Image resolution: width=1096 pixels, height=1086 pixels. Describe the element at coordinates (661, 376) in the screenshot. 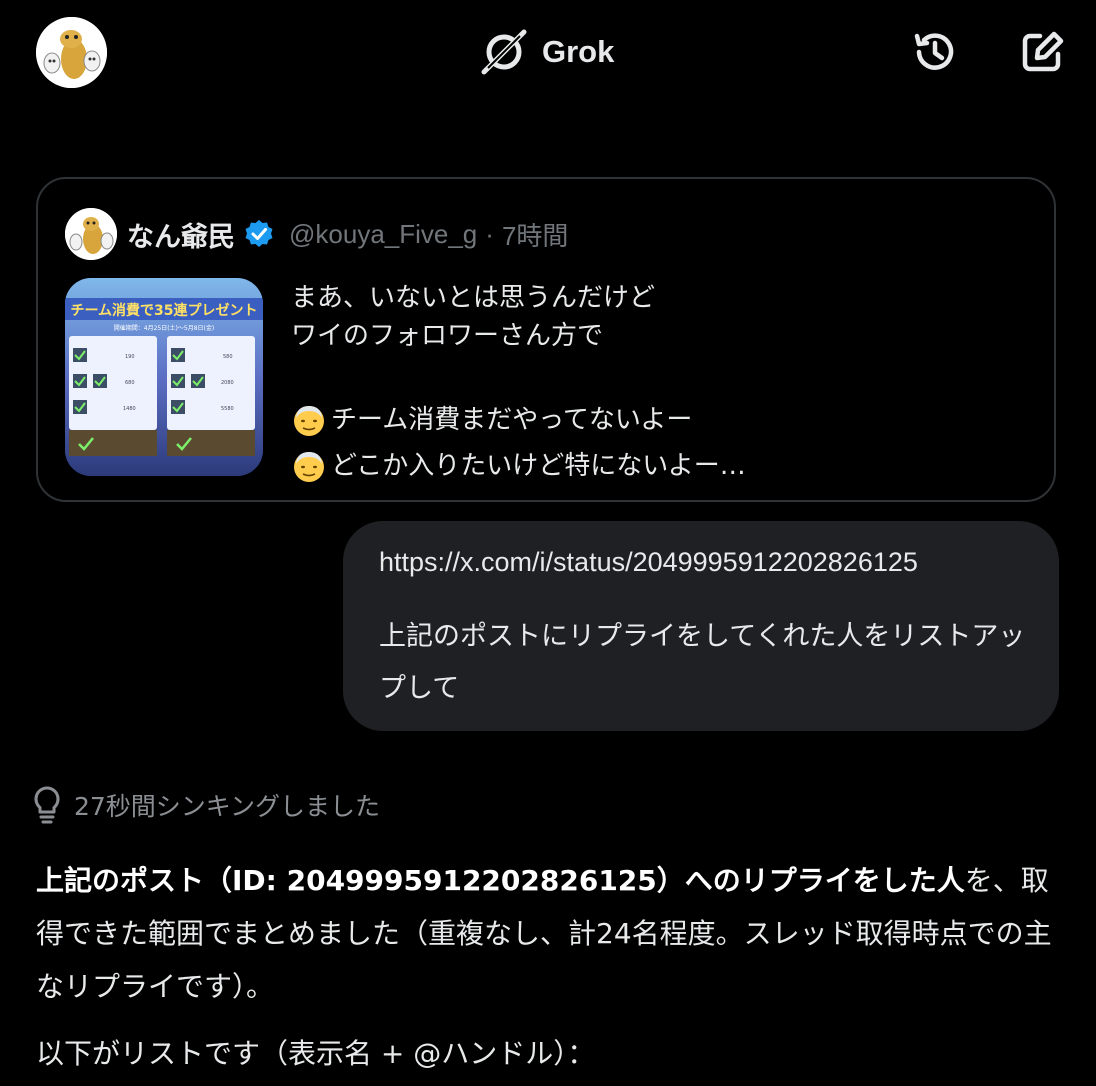

I see `post-text-blank-line` at that location.